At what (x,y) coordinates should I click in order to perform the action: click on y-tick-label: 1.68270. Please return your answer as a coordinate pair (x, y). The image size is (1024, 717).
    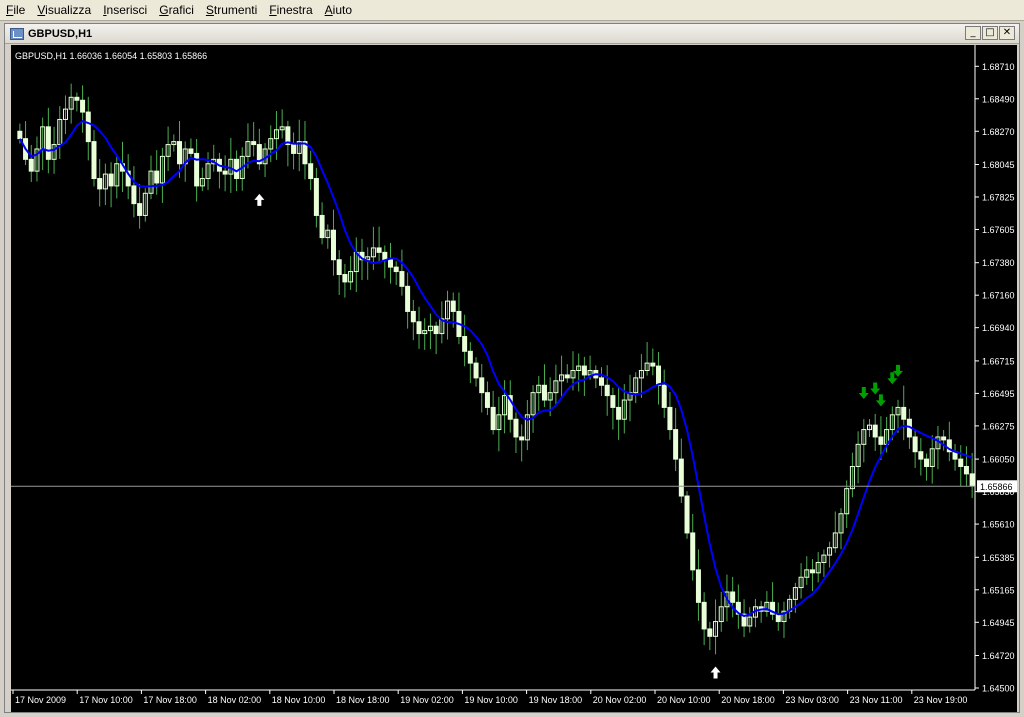
    Looking at the image, I should click on (998, 132).